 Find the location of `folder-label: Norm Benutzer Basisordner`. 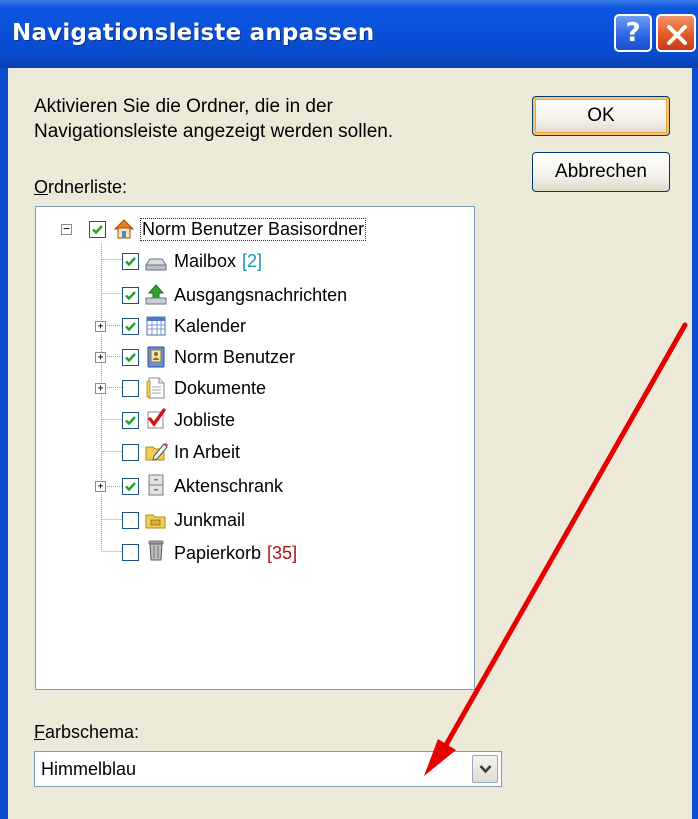

folder-label: Norm Benutzer Basisordner is located at coordinates (253, 229).